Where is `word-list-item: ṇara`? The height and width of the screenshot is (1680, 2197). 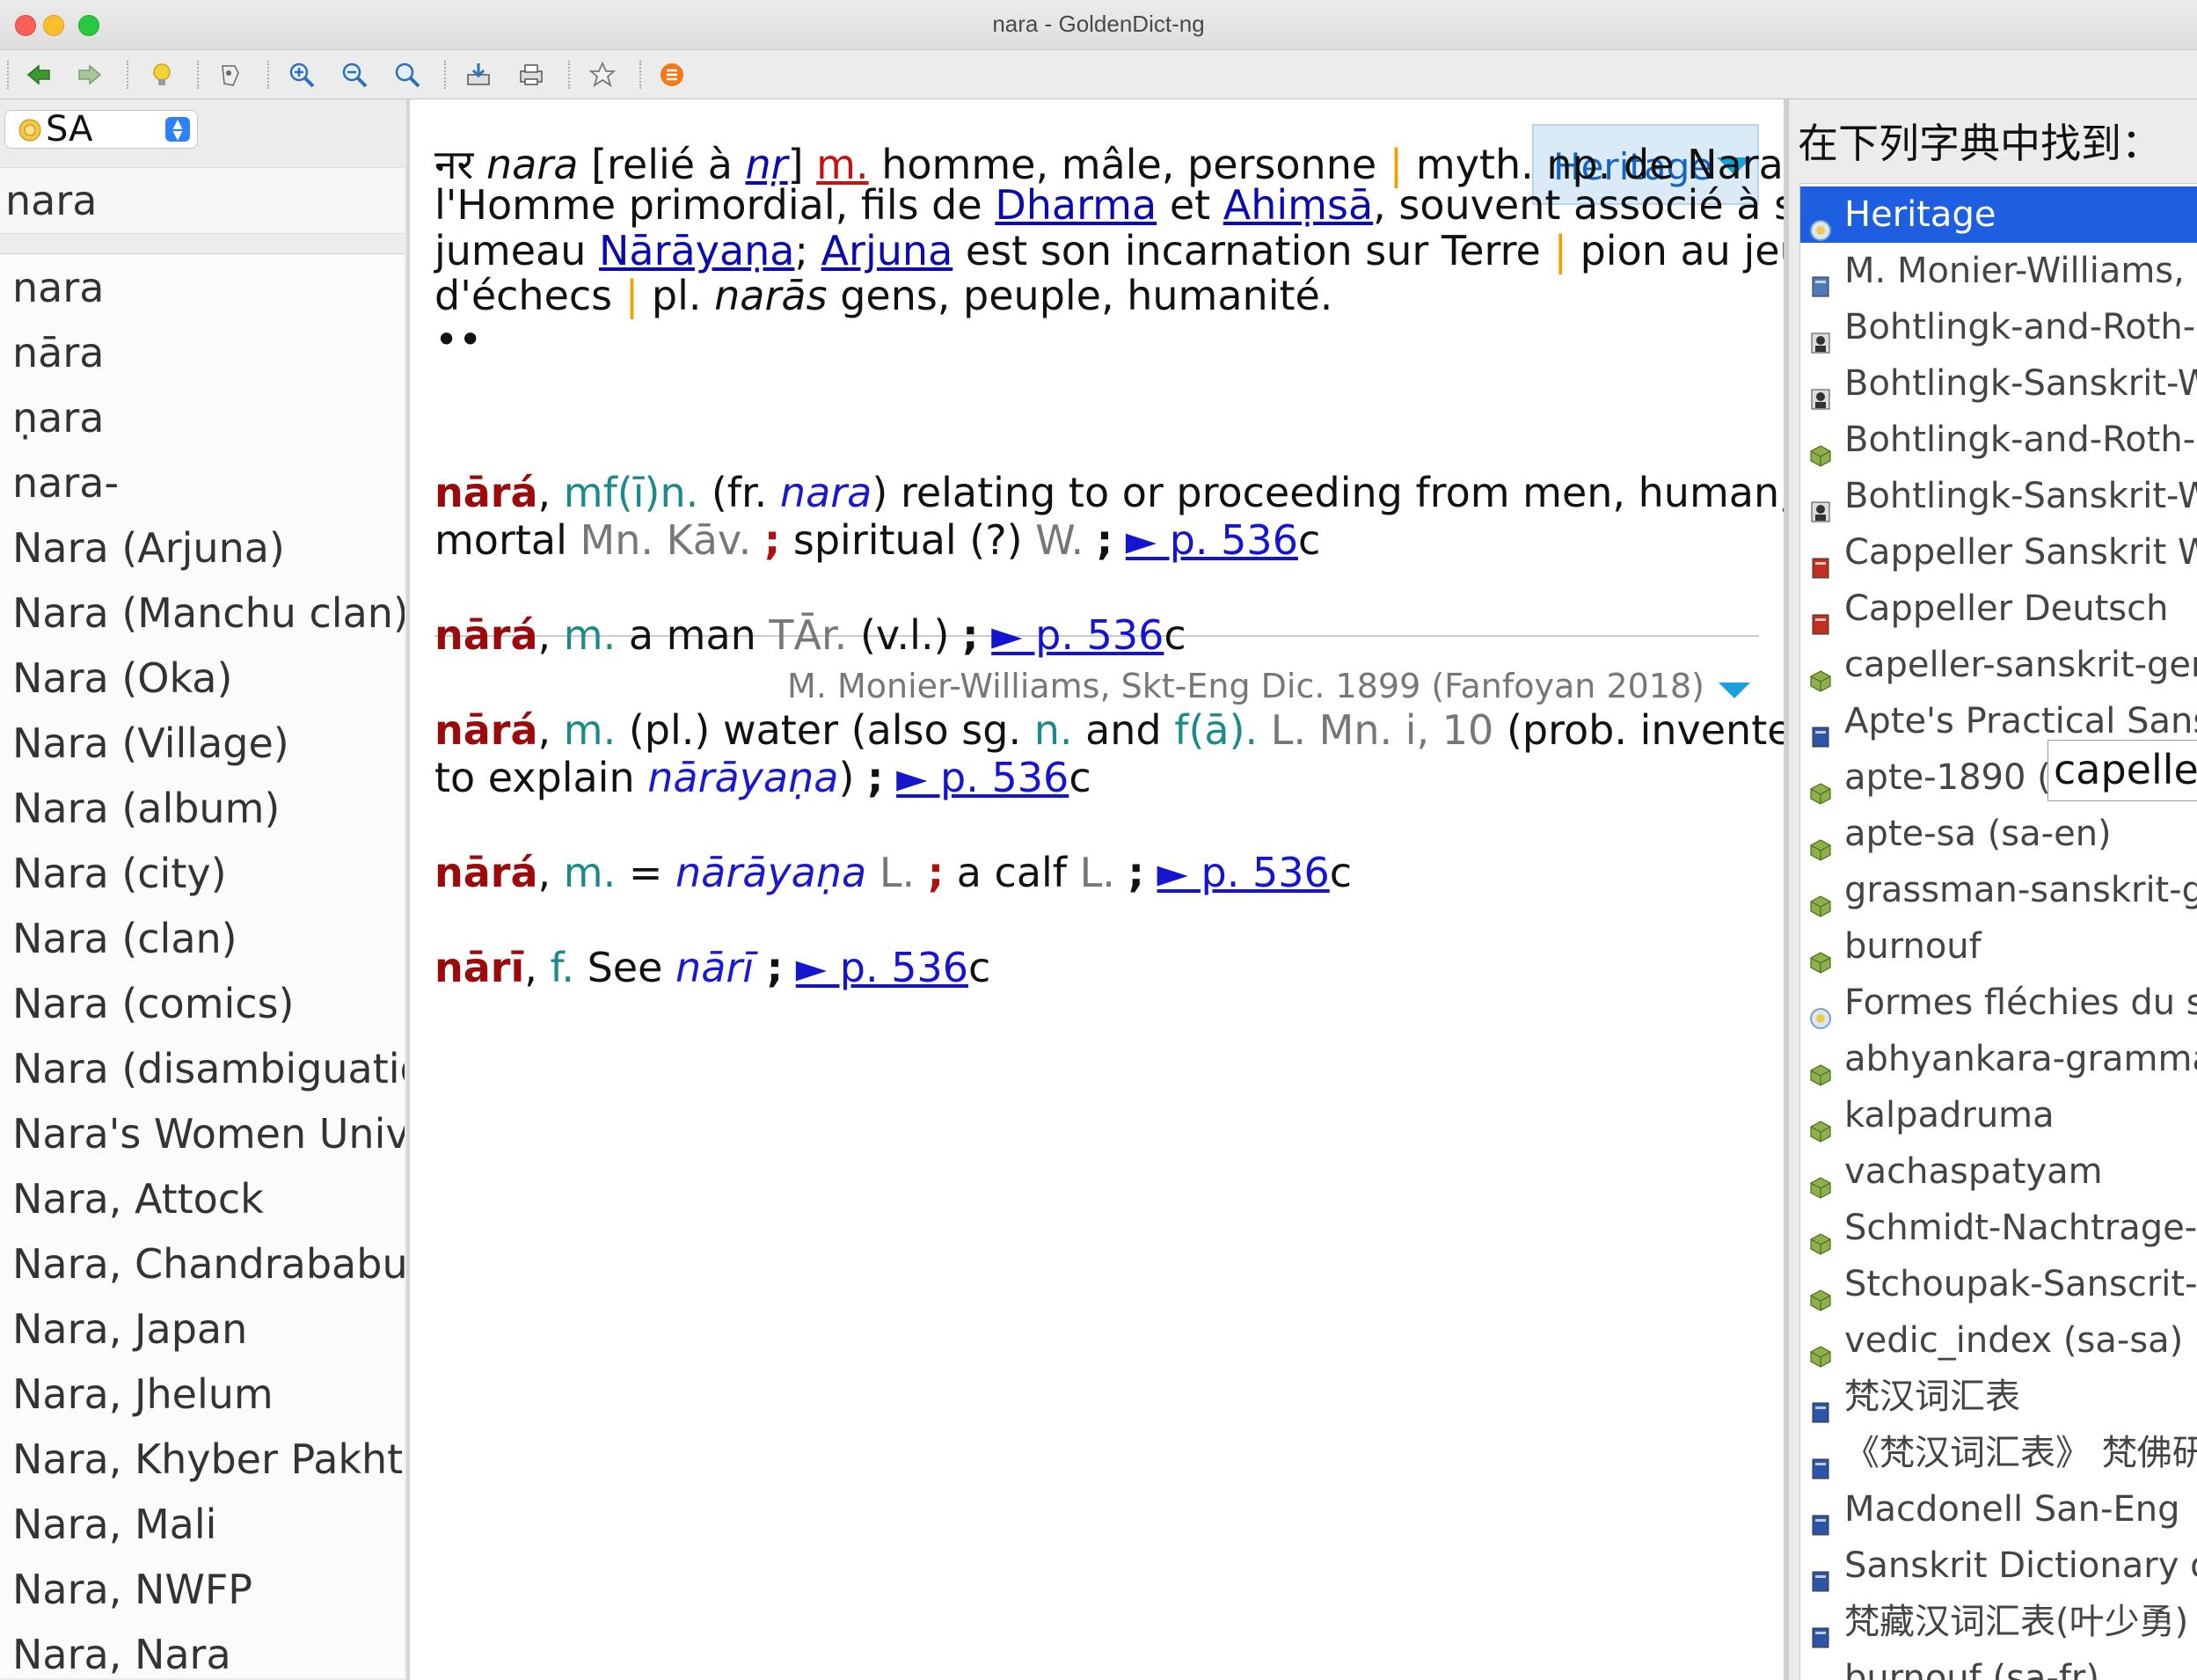 word-list-item: ṇara is located at coordinates (208, 418).